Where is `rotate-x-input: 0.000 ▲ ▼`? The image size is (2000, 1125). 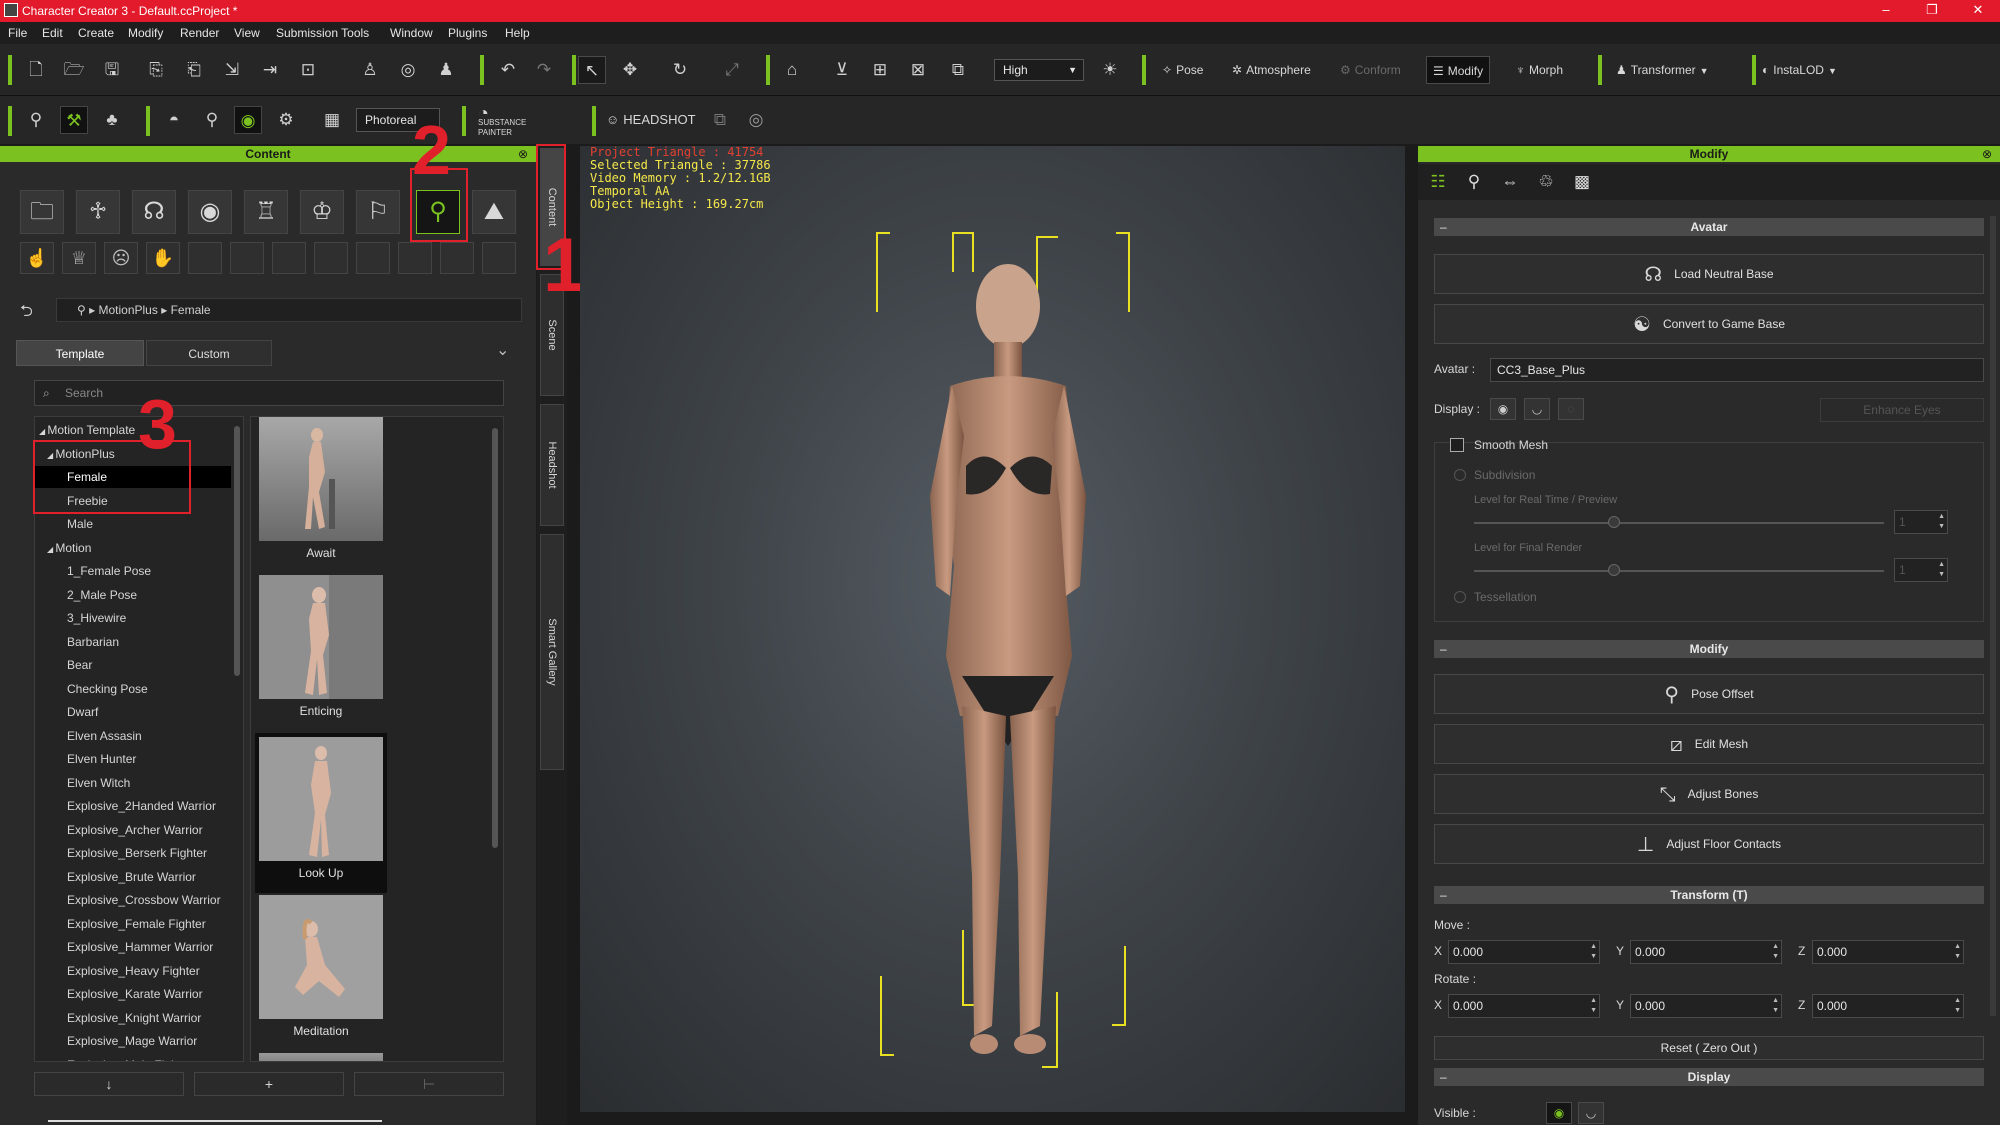
rotate-x-input: 0.000 ▲ ▼ is located at coordinates (1524, 1006).